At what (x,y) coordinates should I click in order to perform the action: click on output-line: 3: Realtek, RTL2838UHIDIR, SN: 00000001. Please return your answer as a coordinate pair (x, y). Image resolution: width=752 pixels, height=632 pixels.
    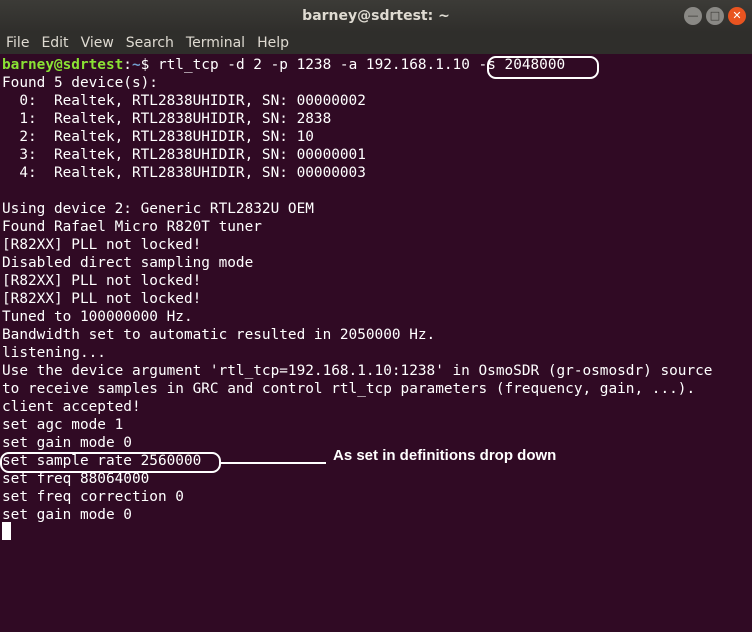
    Looking at the image, I should click on (184, 155).